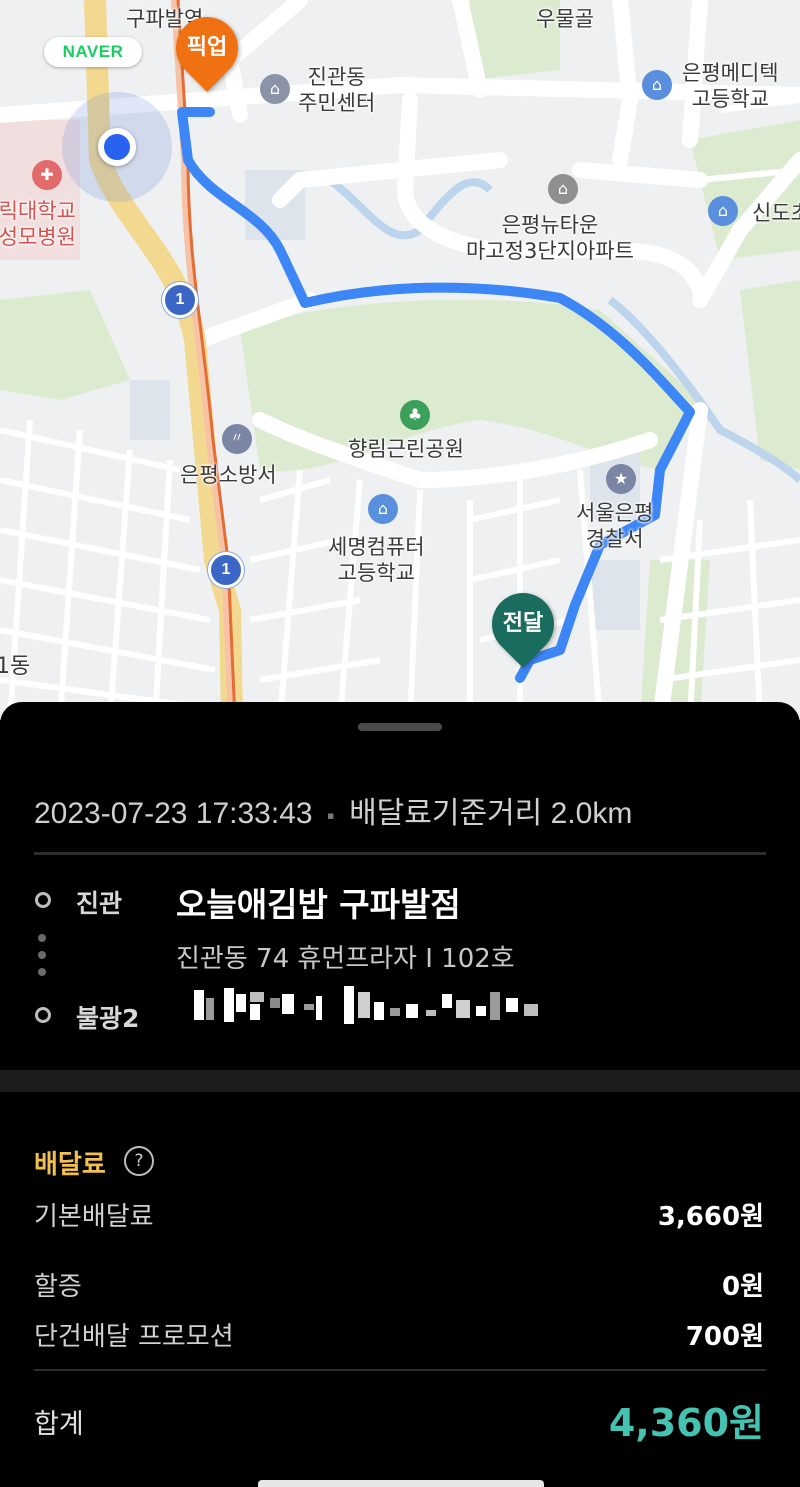  What do you see at coordinates (108, 1018) in the screenshot?
I see `dropoff-area: 불광2` at bounding box center [108, 1018].